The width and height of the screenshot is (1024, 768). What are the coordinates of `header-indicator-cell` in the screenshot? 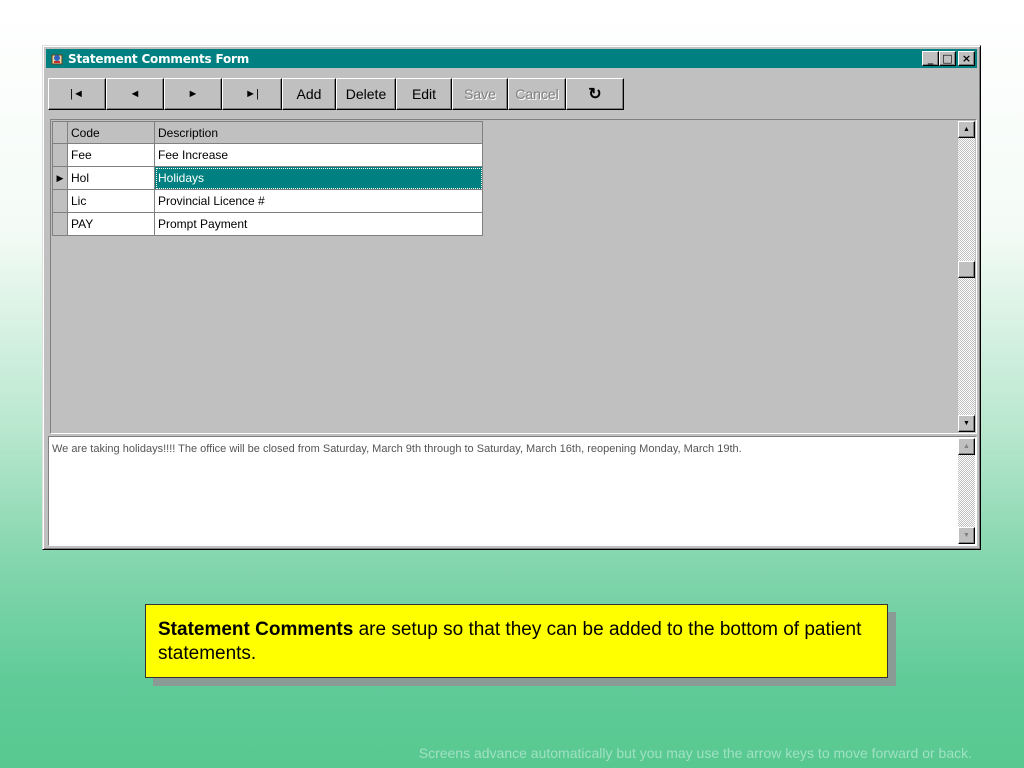 It's located at (60, 132).